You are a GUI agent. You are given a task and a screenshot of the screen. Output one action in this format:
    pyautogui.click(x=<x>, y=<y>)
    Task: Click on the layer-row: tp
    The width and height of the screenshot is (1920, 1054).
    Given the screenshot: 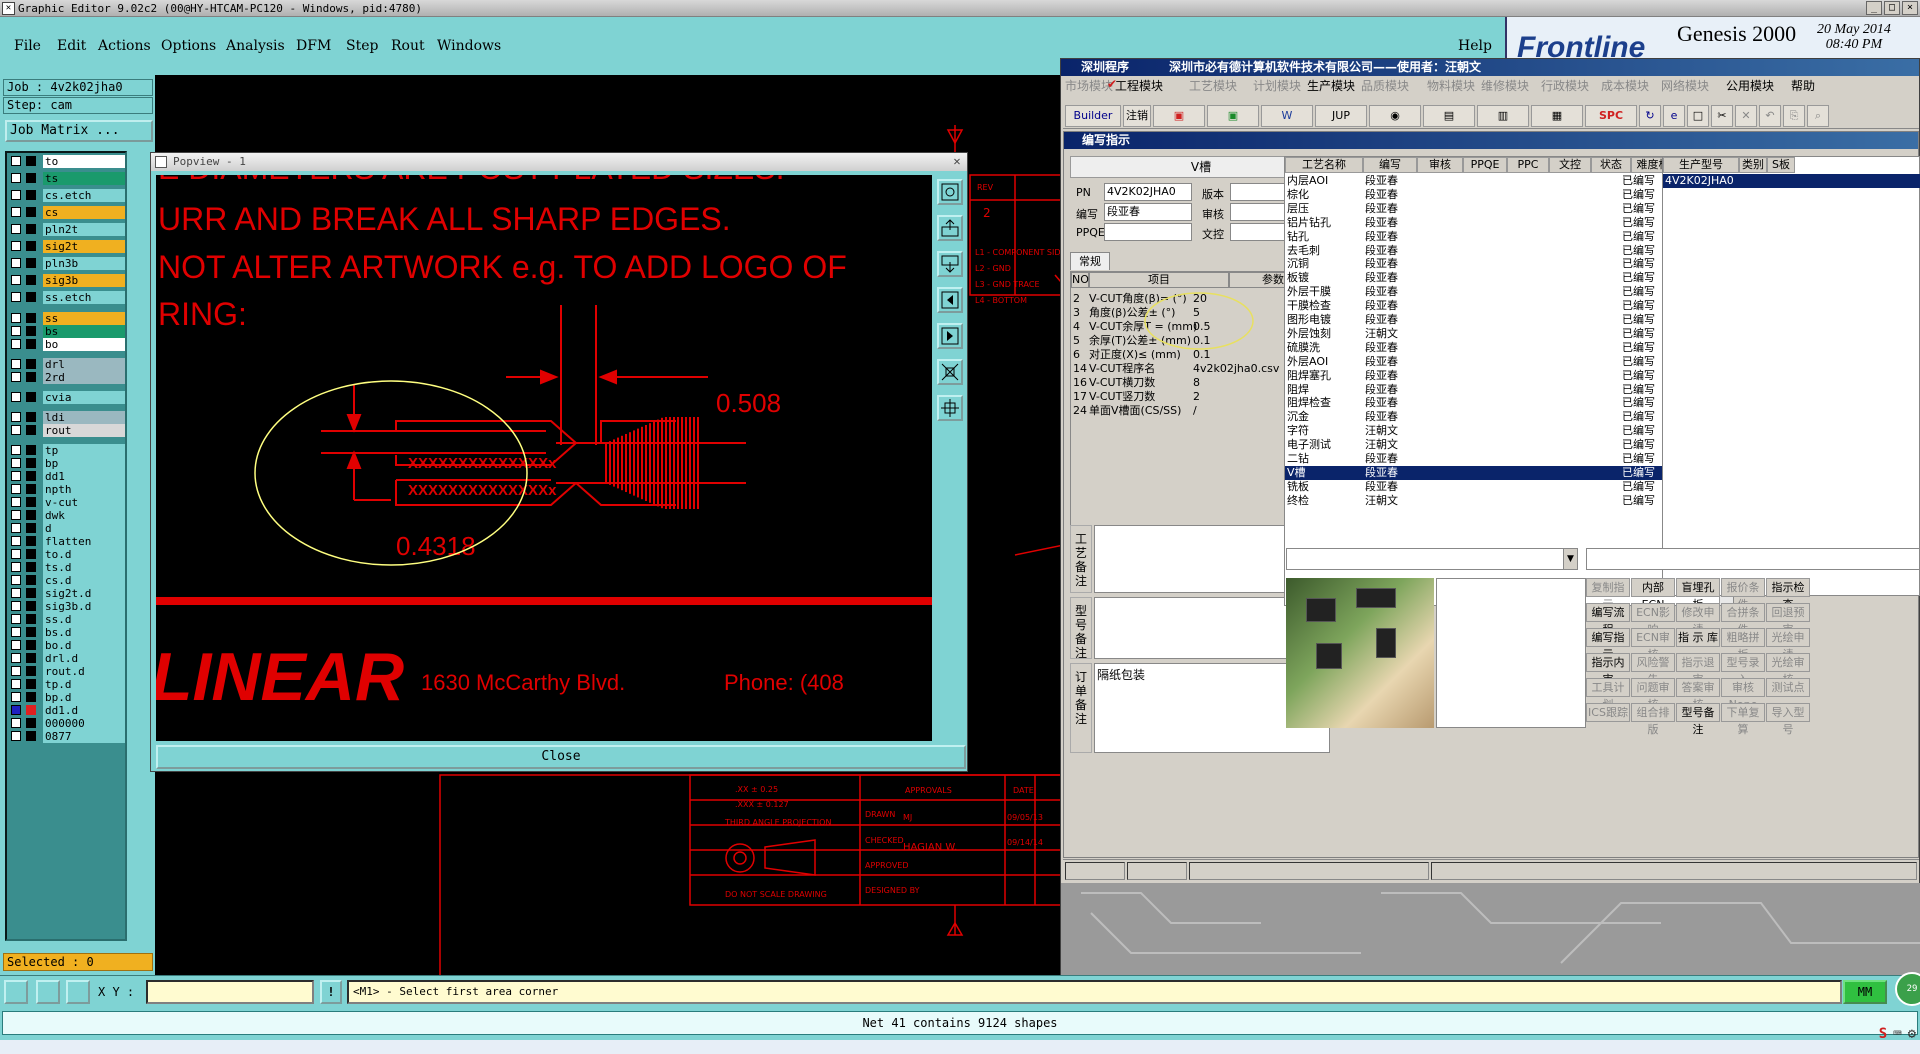 What is the action you would take?
    pyautogui.click(x=67, y=450)
    